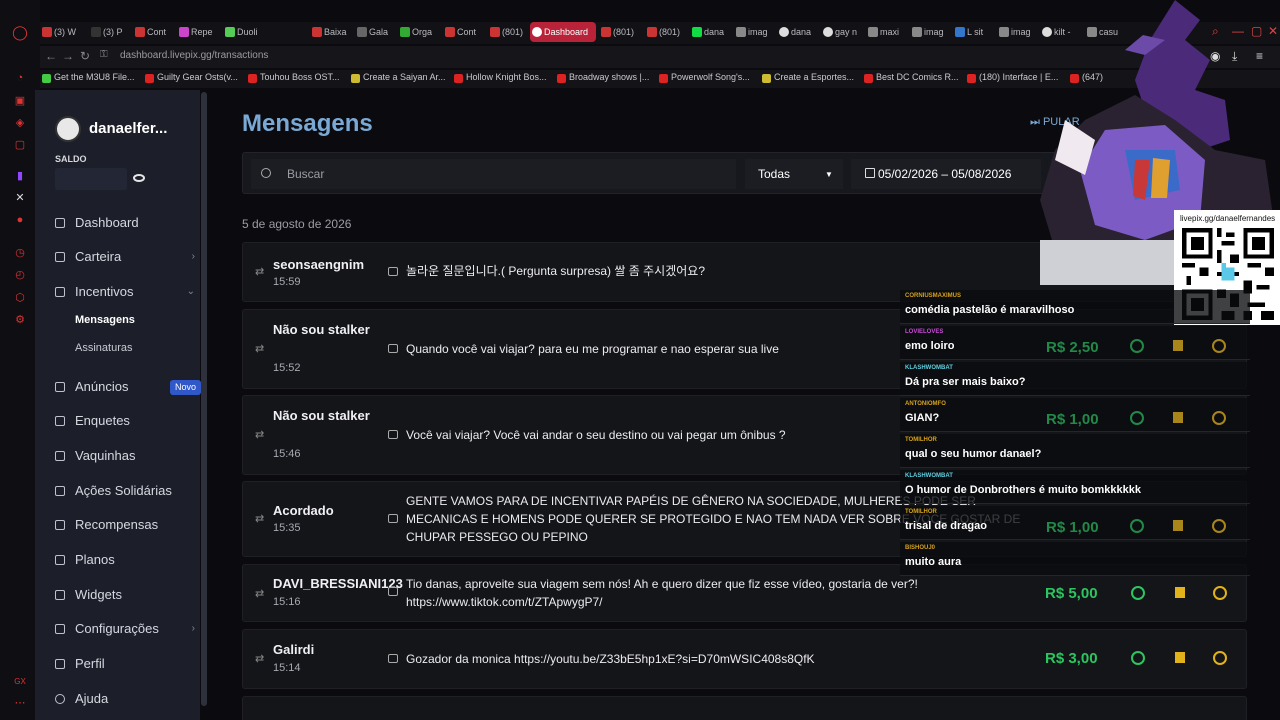  I want to click on donation-amount: R$ 5,00, so click(1071, 593).